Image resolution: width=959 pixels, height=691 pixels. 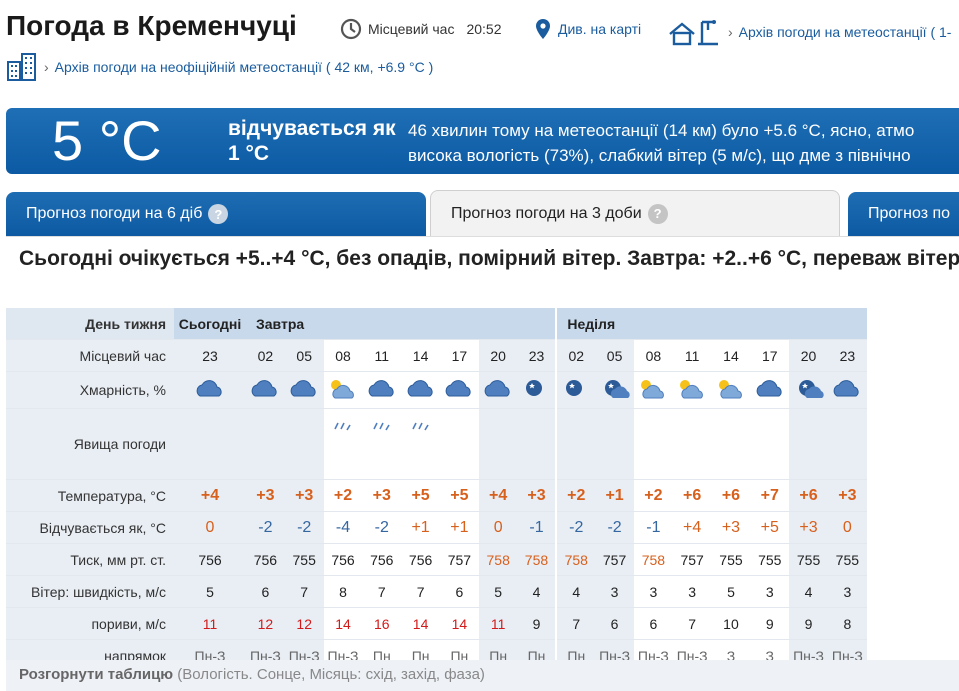 What do you see at coordinates (411, 29) in the screenshot?
I see `local-time-label: Місцевий час` at bounding box center [411, 29].